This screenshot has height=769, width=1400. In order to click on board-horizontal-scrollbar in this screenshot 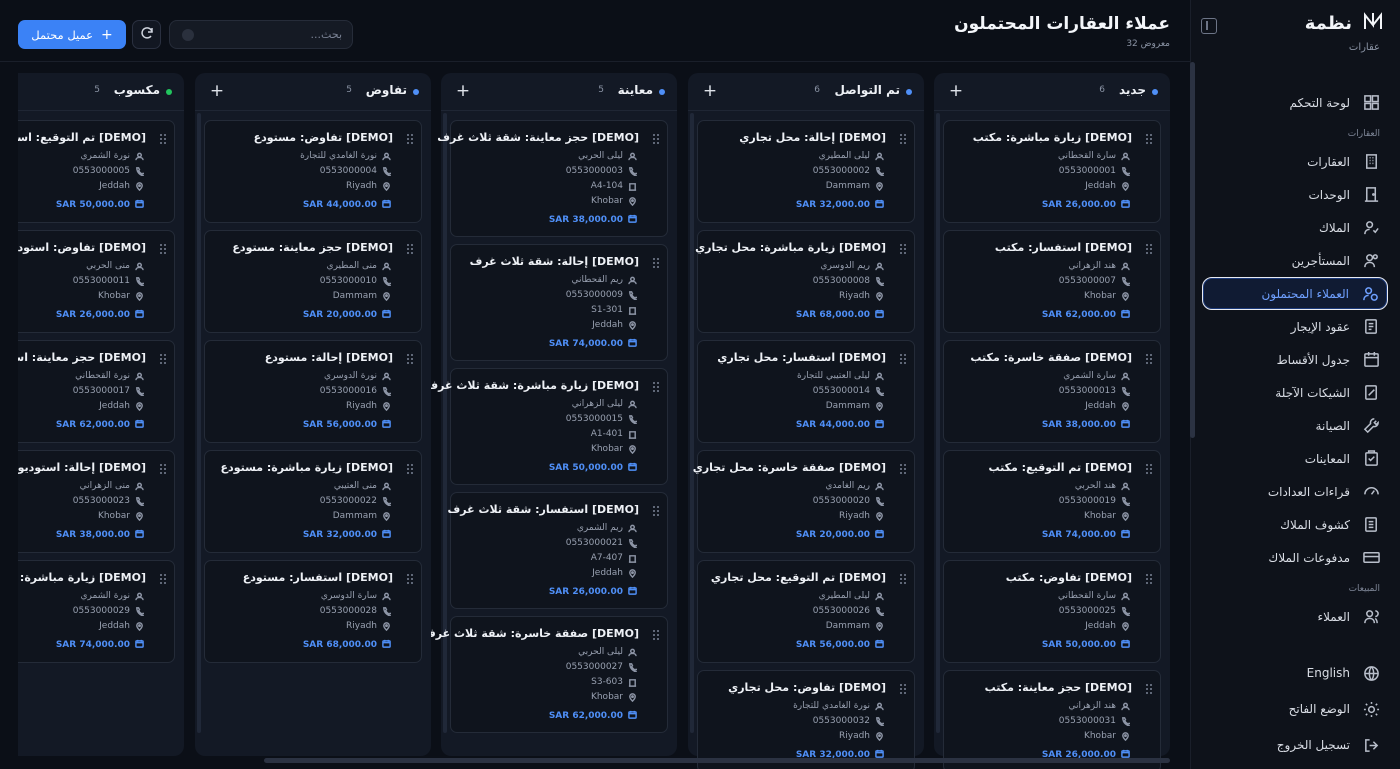, I will do `click(717, 760)`.